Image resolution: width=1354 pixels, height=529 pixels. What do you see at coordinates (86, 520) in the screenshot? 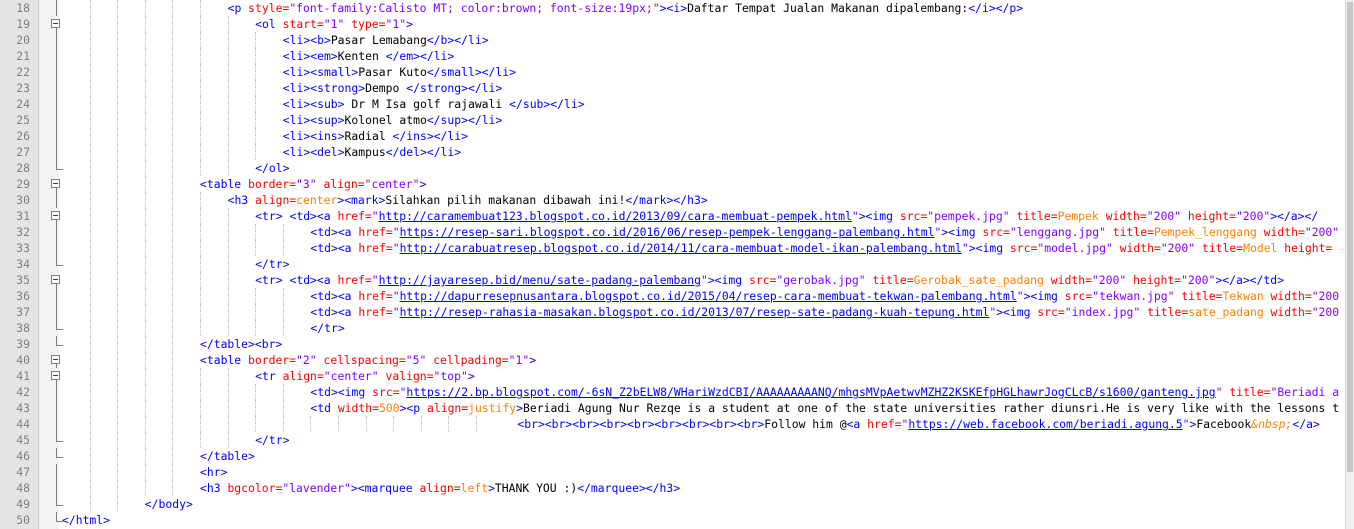
I see `code-text: </html>` at bounding box center [86, 520].